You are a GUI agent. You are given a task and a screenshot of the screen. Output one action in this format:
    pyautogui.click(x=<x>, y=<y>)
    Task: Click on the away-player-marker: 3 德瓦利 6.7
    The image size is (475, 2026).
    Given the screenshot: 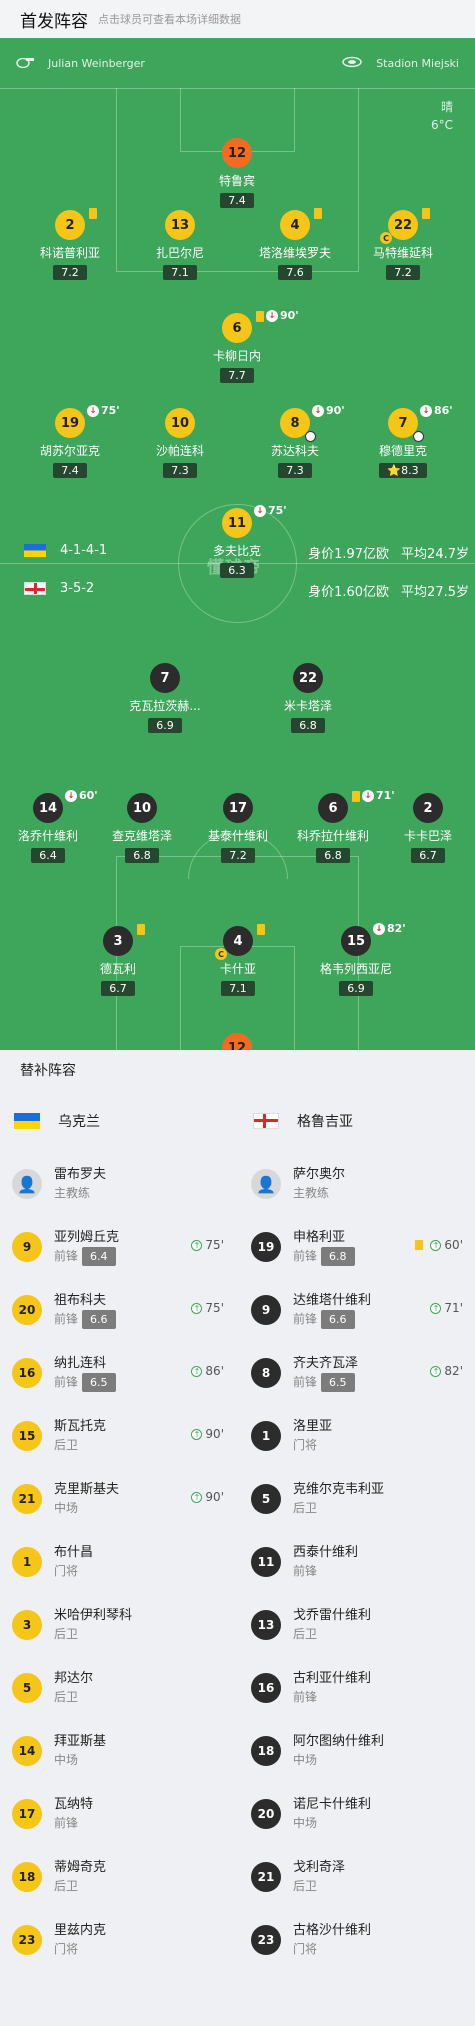 What is the action you would take?
    pyautogui.click(x=118, y=960)
    